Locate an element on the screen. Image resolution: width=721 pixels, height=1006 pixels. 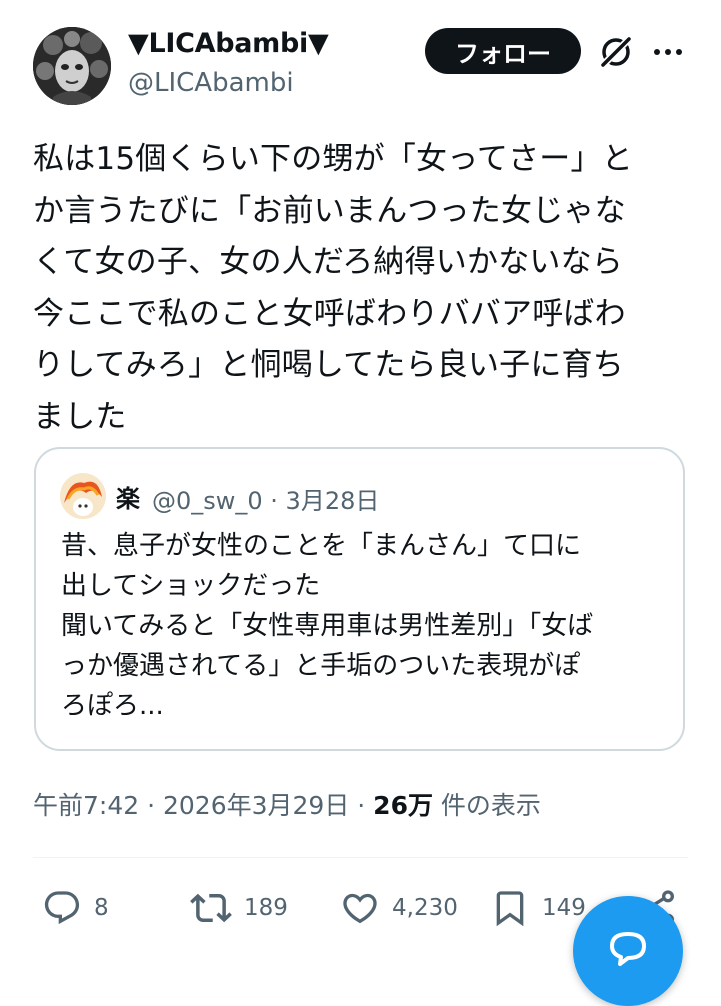
tweet-timestamp: 午前7:42 · 2026年3月29日 · is located at coordinates (203, 805).